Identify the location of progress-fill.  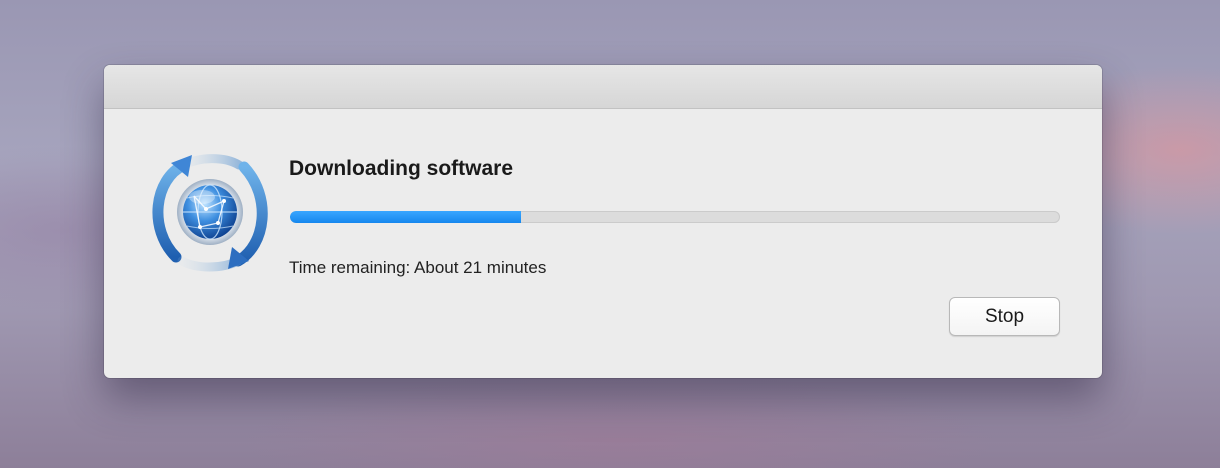
(405, 217).